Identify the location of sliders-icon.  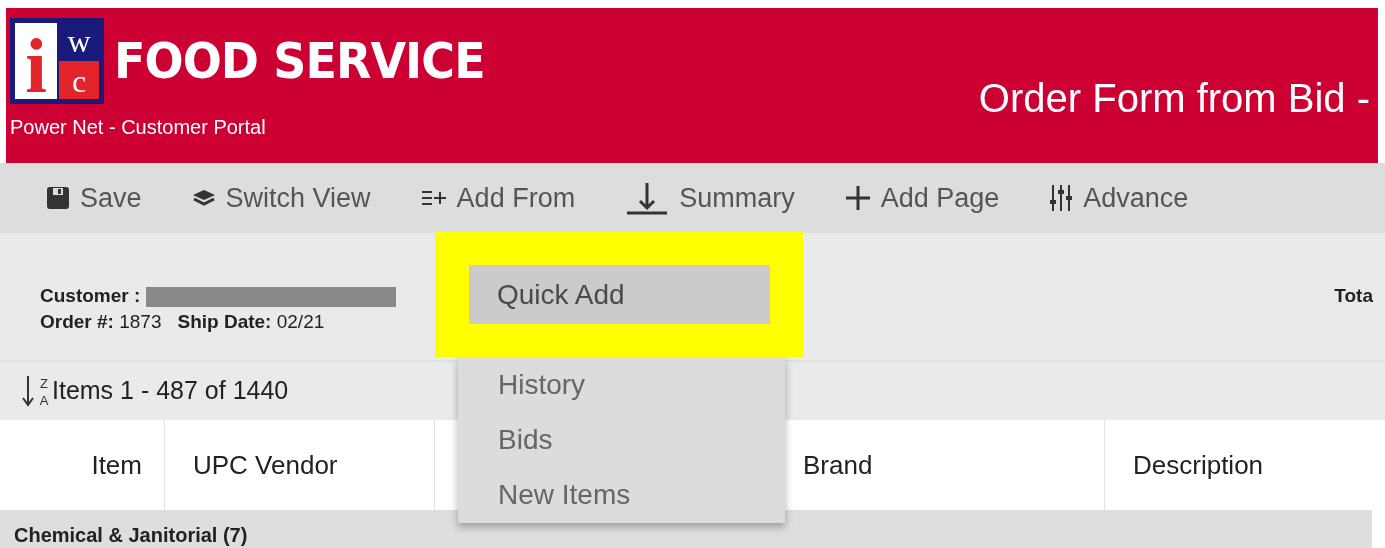
(1061, 198).